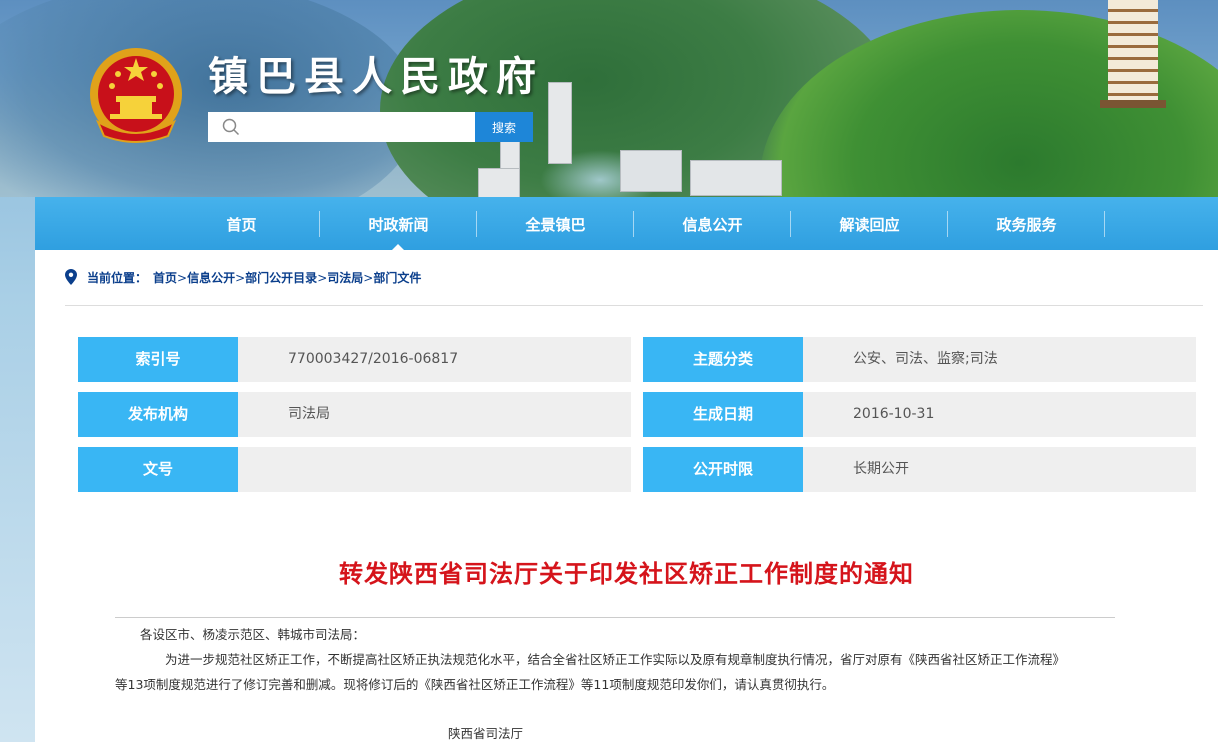  I want to click on meta-index-value: 770003427/2016-06817, so click(434, 359).